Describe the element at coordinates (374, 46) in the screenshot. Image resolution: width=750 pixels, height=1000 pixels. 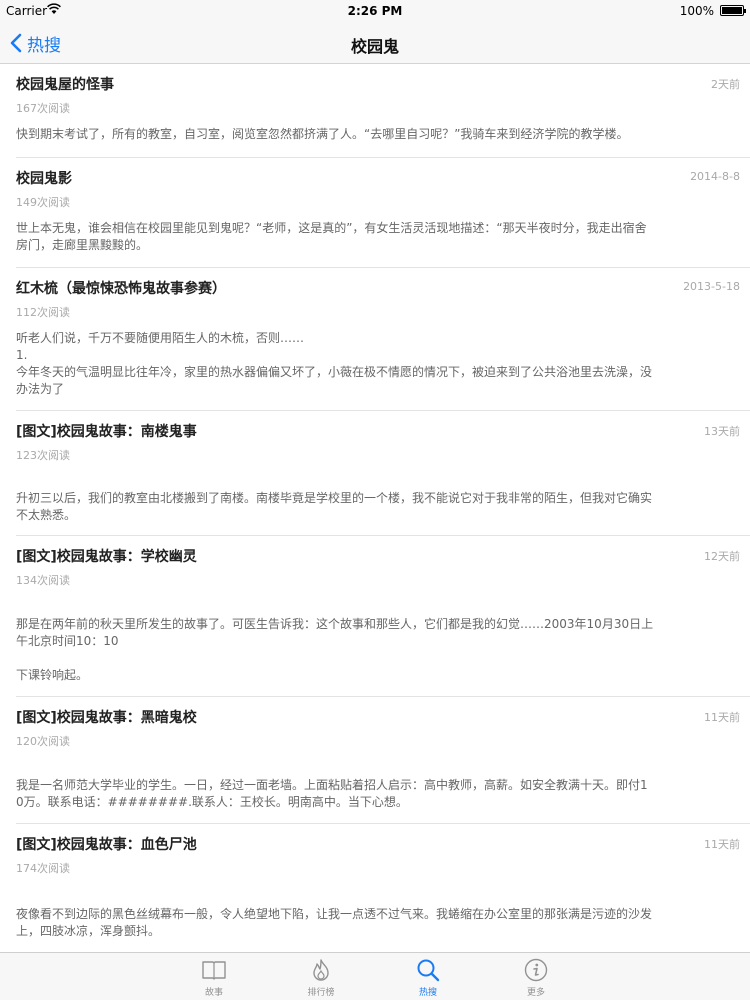
I see `page-title: 校园鬼` at that location.